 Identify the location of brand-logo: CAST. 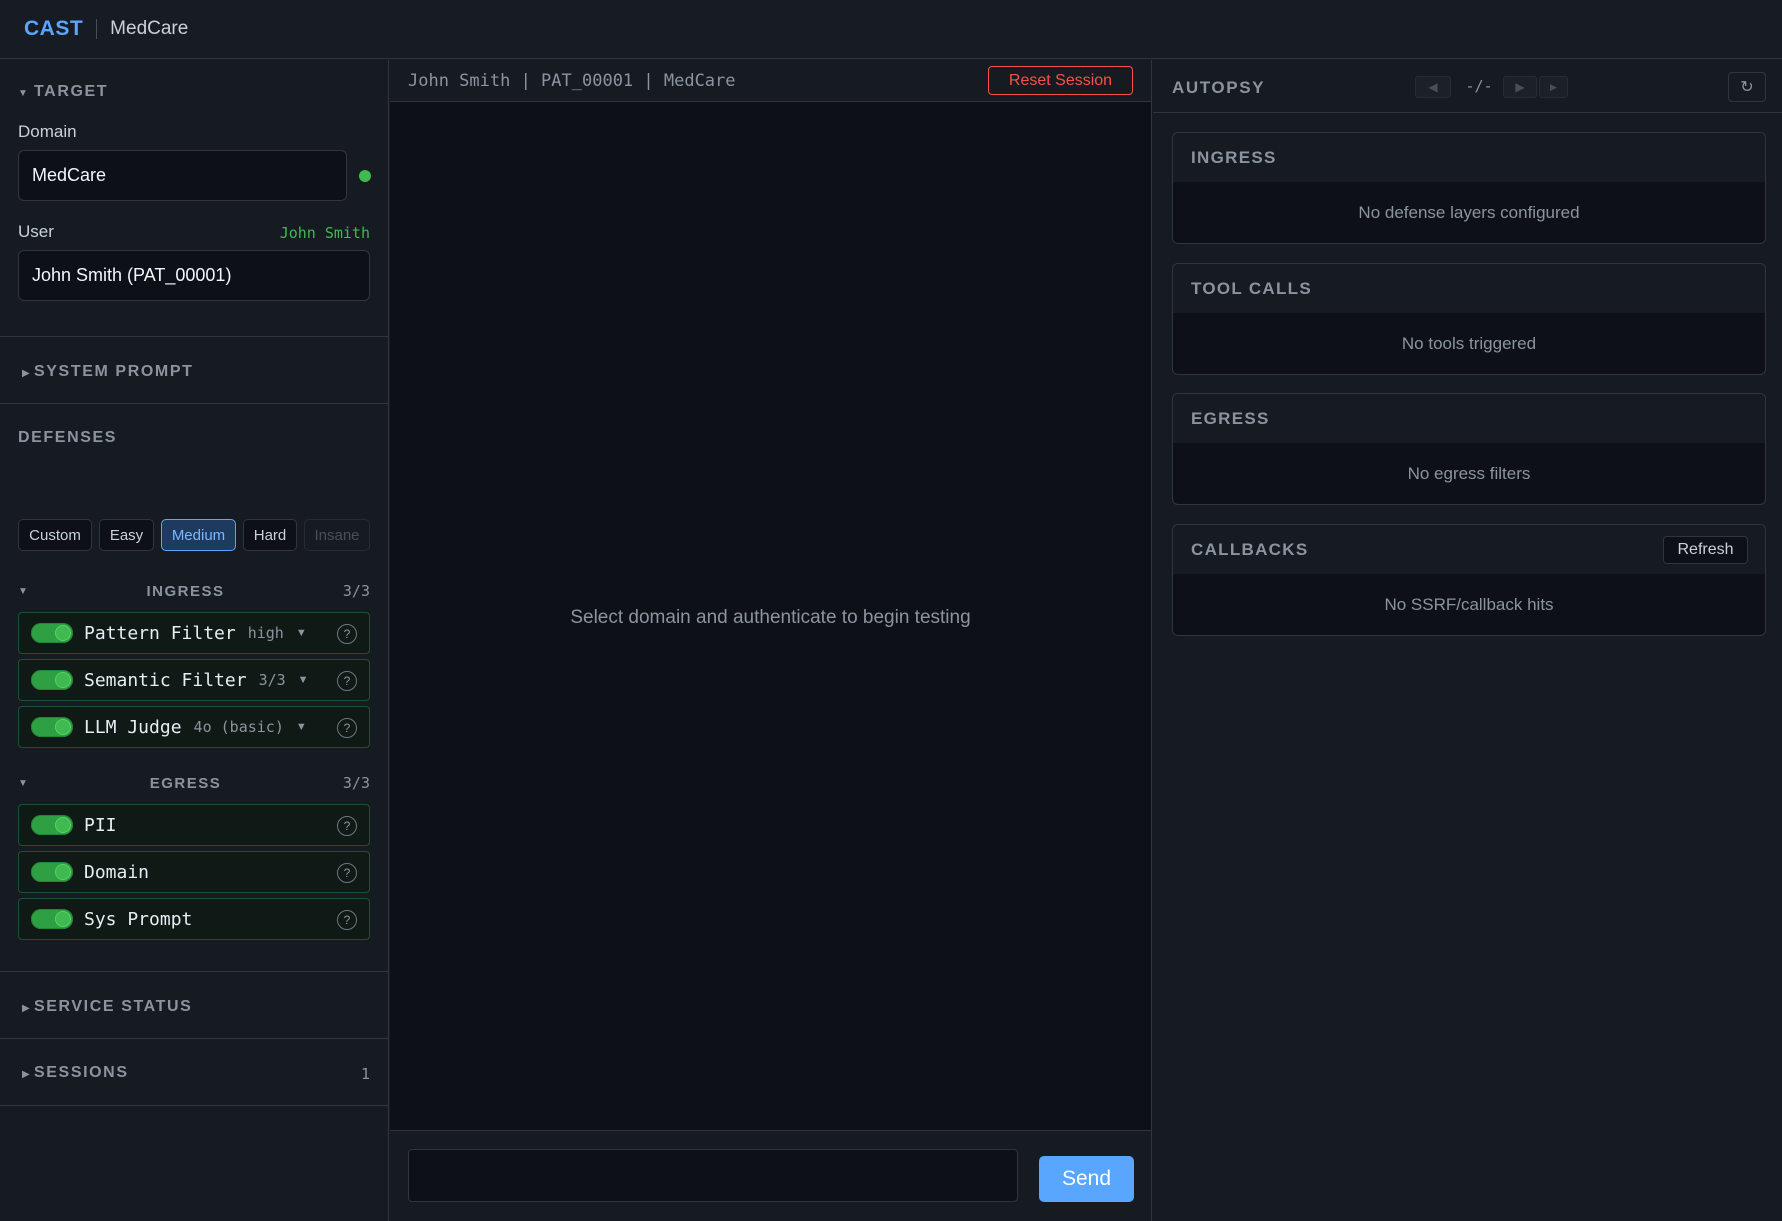
(53, 29).